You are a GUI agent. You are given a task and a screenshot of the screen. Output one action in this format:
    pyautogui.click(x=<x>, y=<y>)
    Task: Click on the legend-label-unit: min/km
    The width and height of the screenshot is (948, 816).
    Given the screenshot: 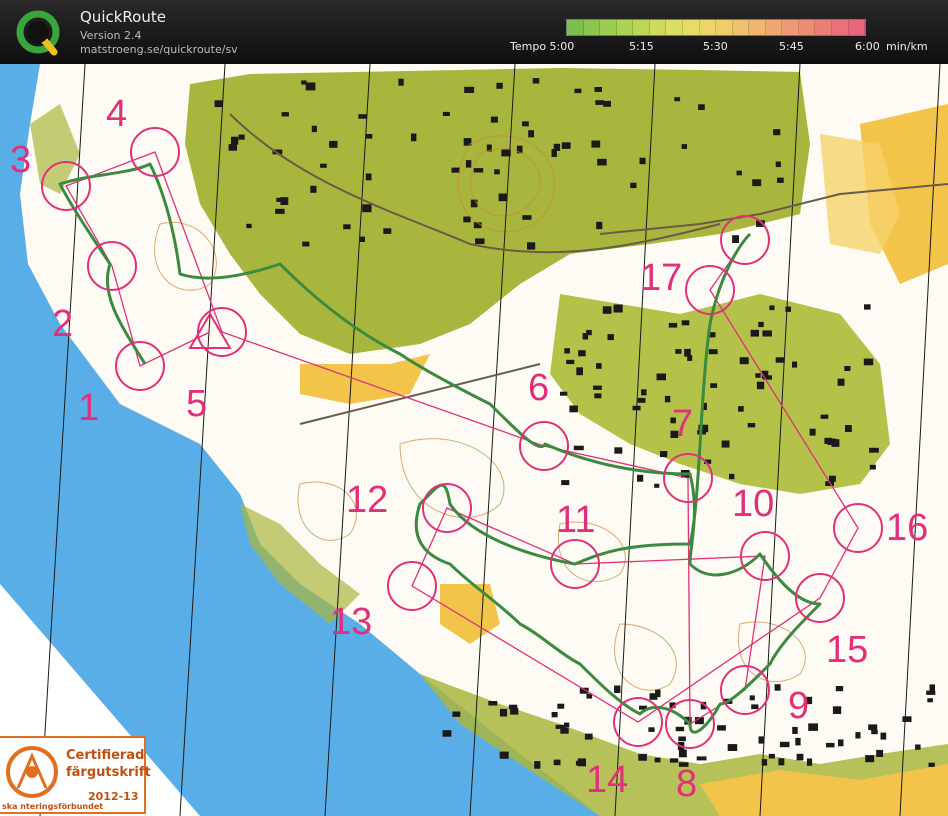 What is the action you would take?
    pyautogui.click(x=907, y=46)
    